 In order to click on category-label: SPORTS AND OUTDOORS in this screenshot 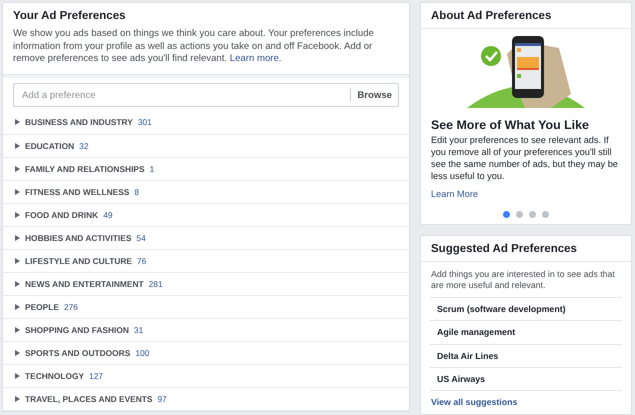, I will do `click(77, 353)`.